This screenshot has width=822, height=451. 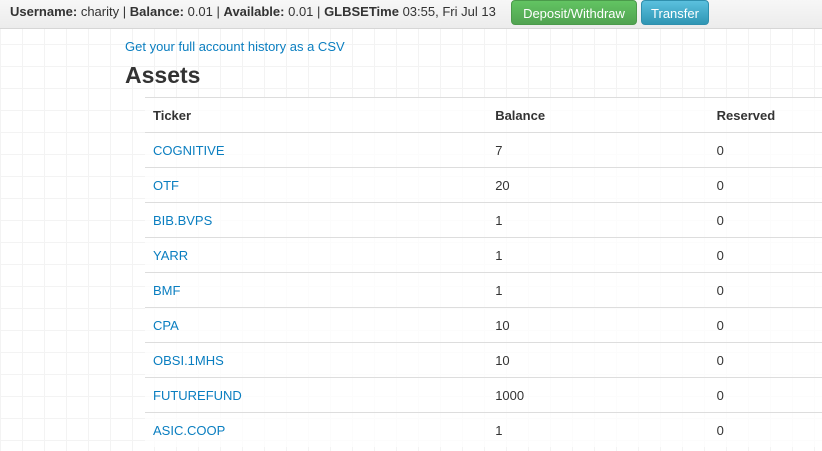 I want to click on time-label: GLBSETime, so click(x=361, y=11).